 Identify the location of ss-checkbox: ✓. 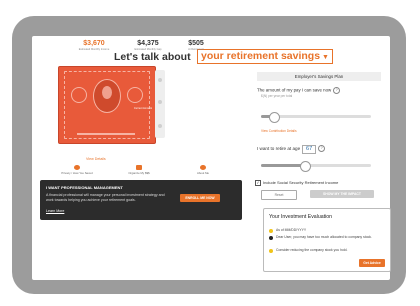
(258, 183).